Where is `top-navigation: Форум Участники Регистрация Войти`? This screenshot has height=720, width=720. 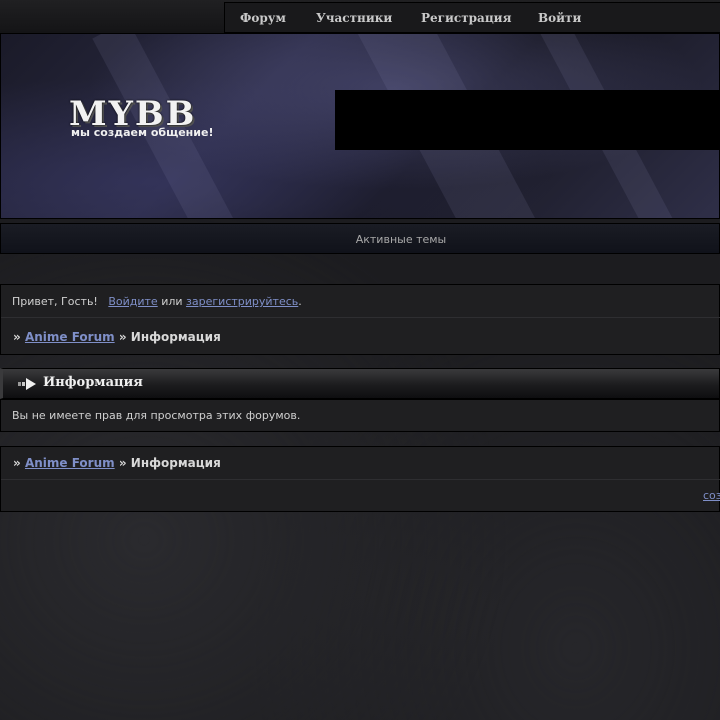
top-navigation: Форум Участники Регистрация Войти is located at coordinates (360, 17).